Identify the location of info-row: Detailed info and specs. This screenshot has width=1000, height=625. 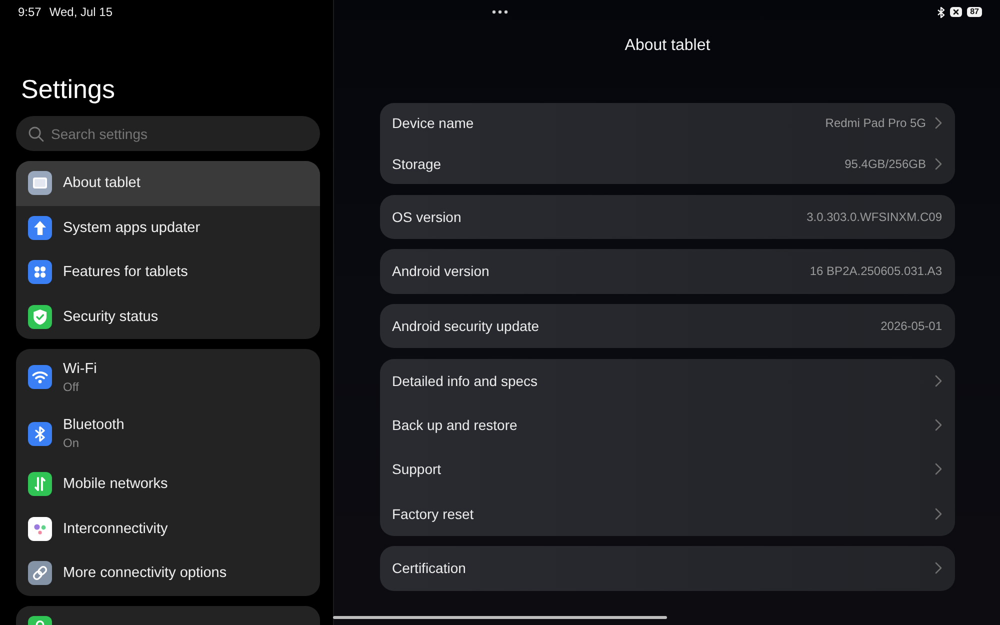
(667, 380).